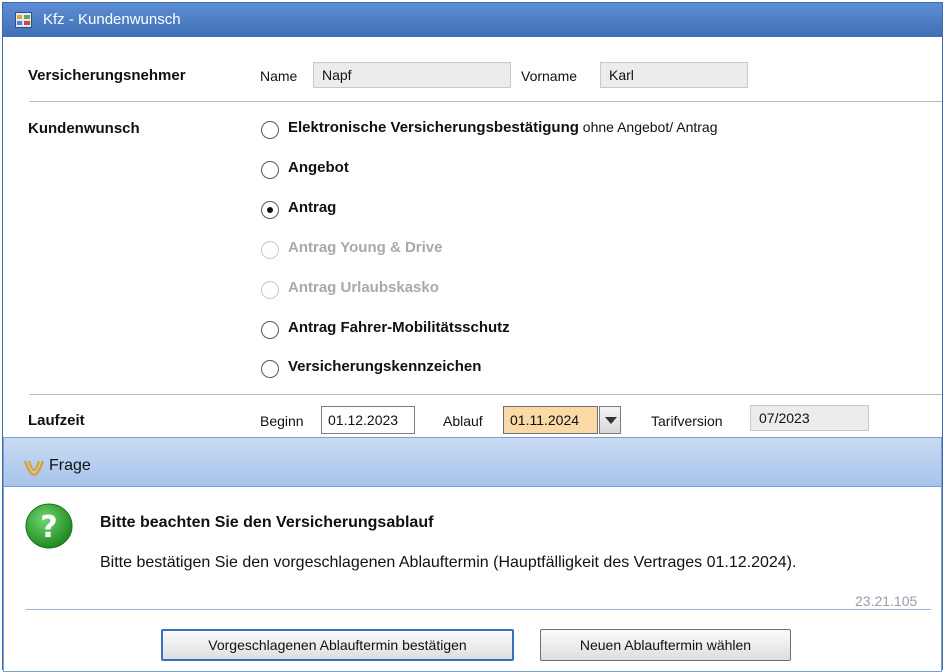  What do you see at coordinates (270, 290) in the screenshot?
I see `radio-antrag-urlaubskasko` at bounding box center [270, 290].